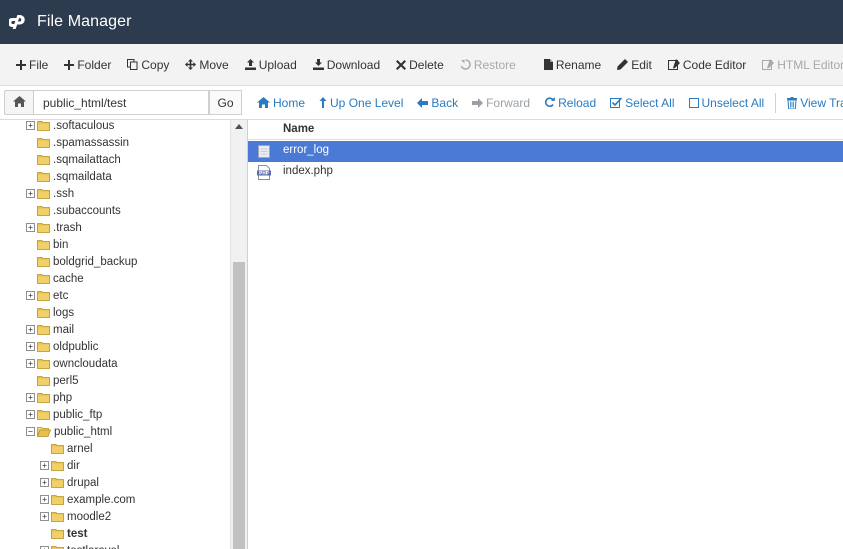  I want to click on reload-label: Reload, so click(577, 102).